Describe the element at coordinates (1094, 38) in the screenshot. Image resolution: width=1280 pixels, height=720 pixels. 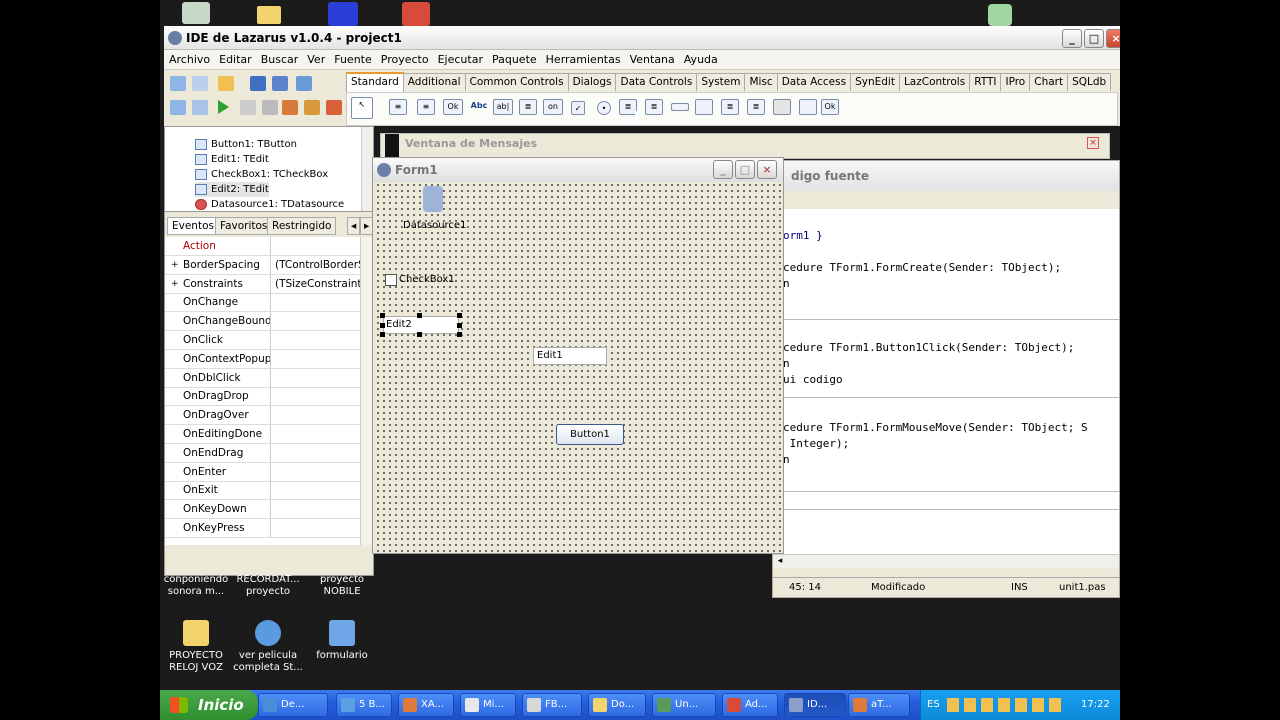
I see `maximize-button: □` at that location.